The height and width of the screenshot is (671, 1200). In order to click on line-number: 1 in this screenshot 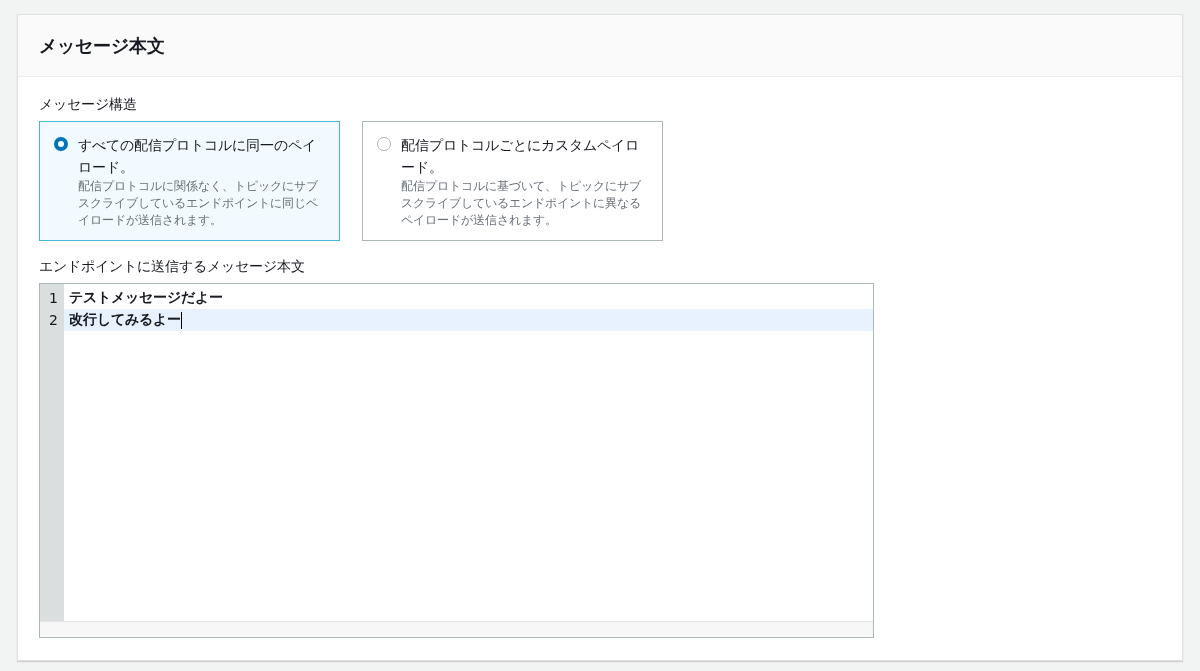, I will do `click(53, 298)`.